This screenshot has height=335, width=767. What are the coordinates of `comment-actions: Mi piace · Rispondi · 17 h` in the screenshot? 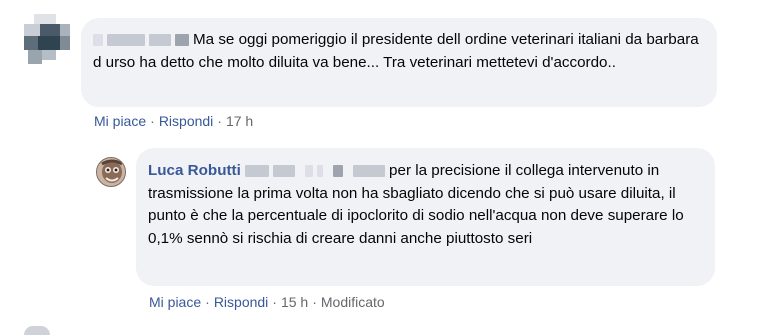 It's located at (174, 121).